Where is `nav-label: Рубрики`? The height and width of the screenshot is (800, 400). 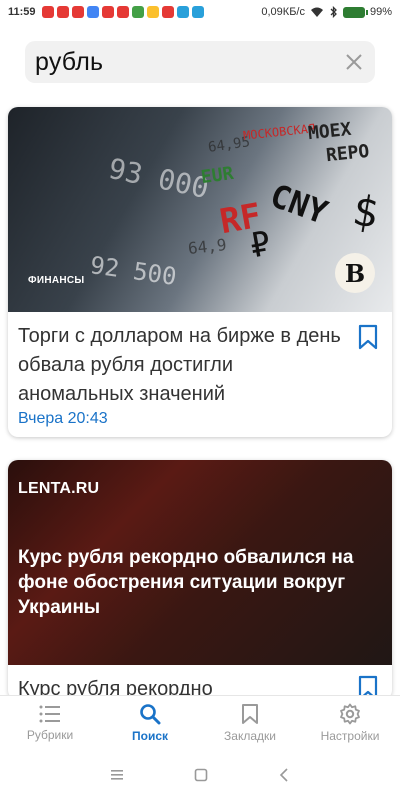
nav-label: Рубрики is located at coordinates (50, 735).